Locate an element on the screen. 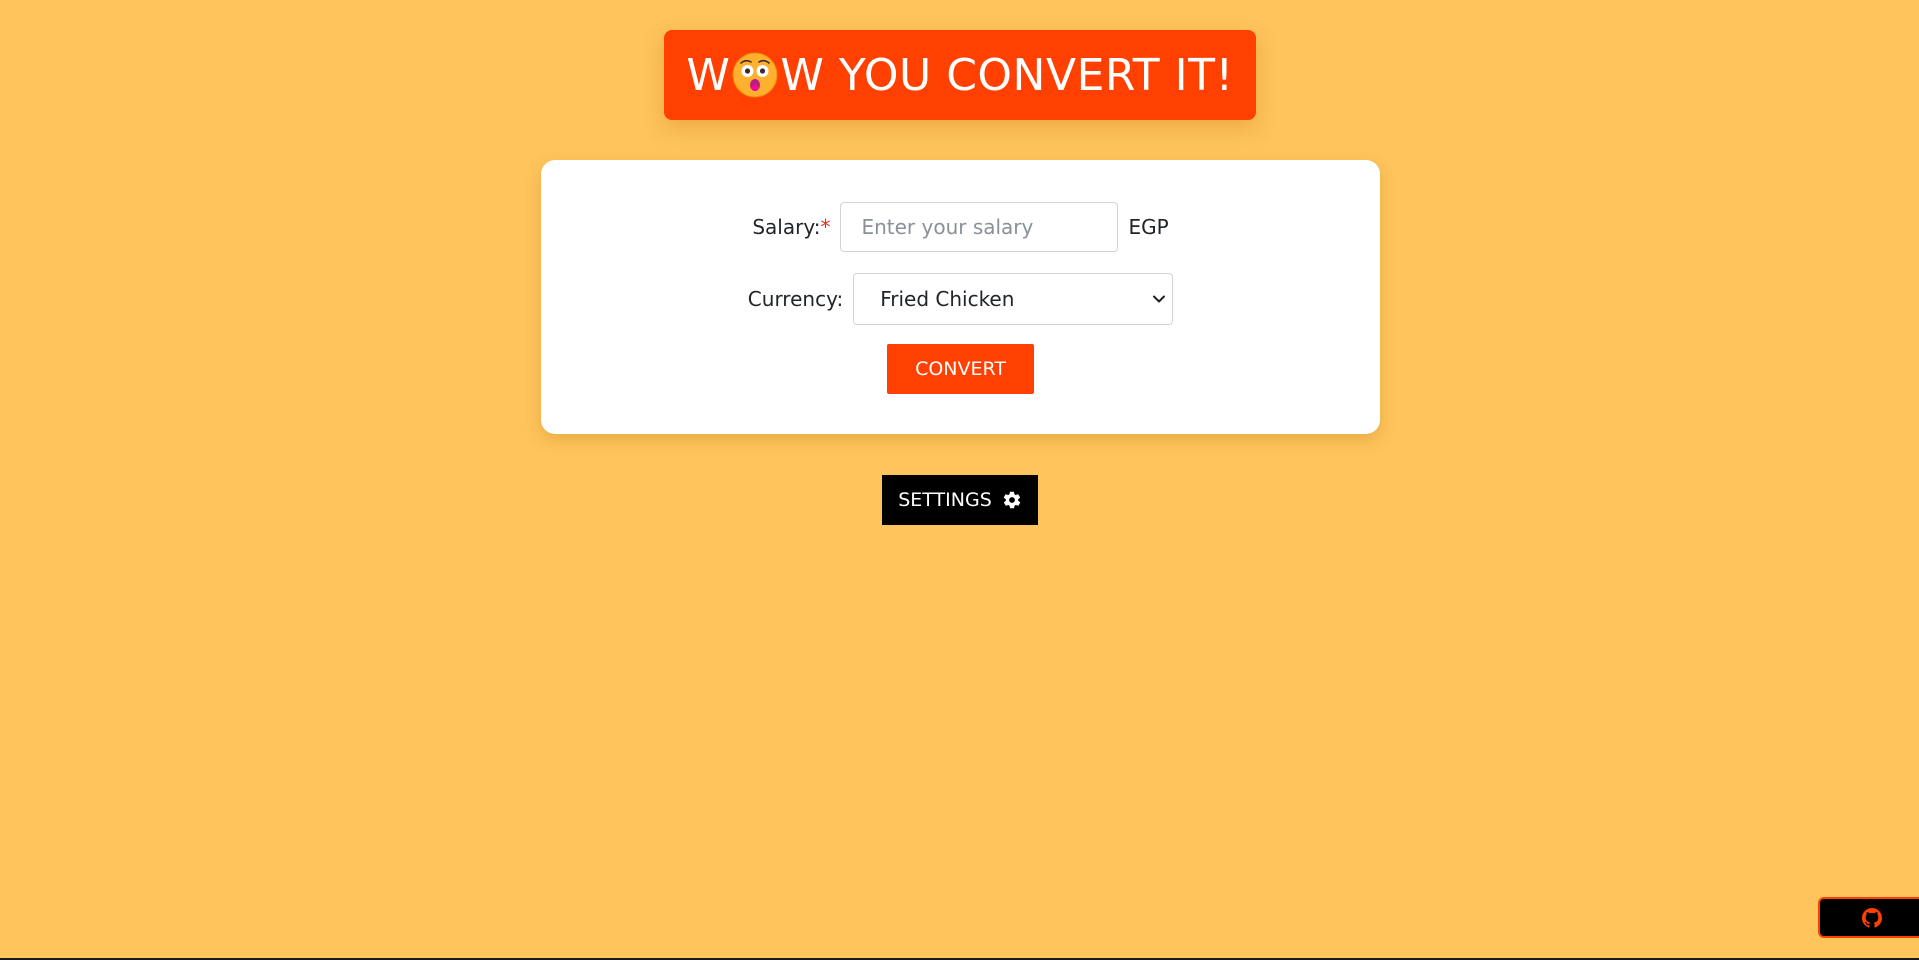 This screenshot has height=960, width=1919. salary-input is located at coordinates (979, 227).